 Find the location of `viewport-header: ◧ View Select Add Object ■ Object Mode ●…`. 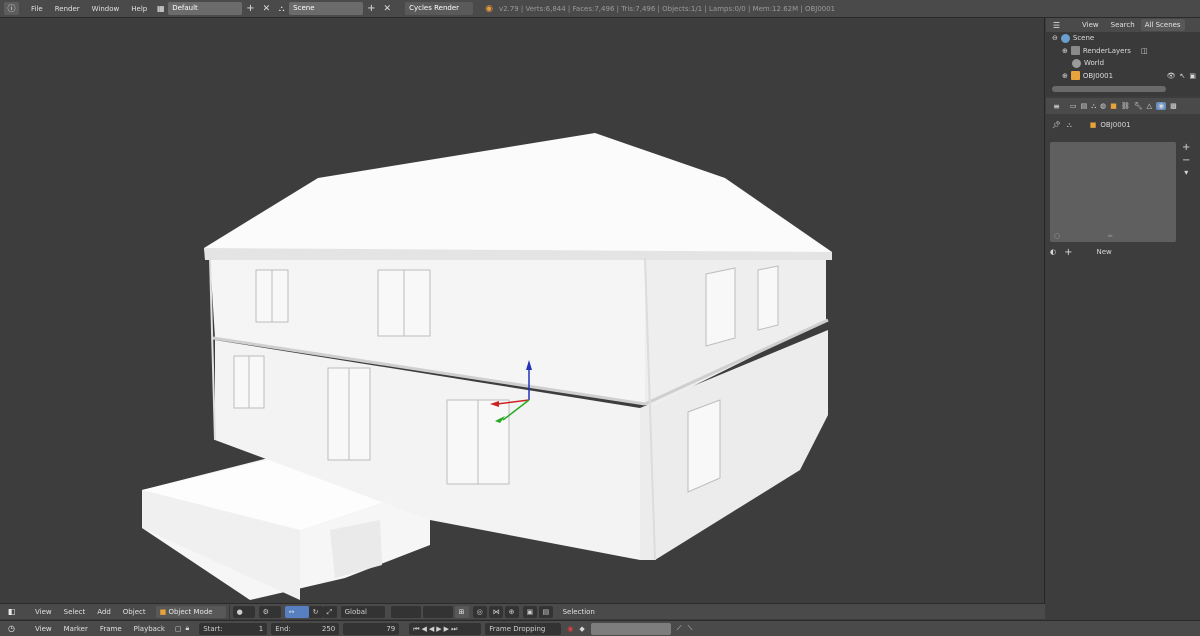

viewport-header: ◧ View Select Add Object ■ Object Mode ●… is located at coordinates (522, 611).